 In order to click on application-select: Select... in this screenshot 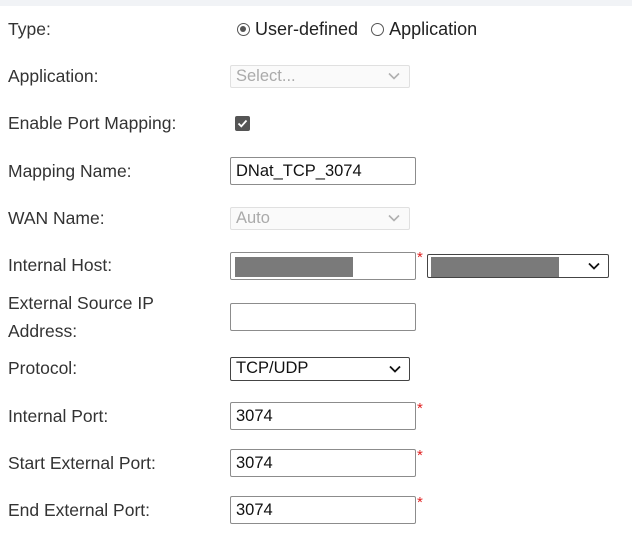, I will do `click(320, 76)`.